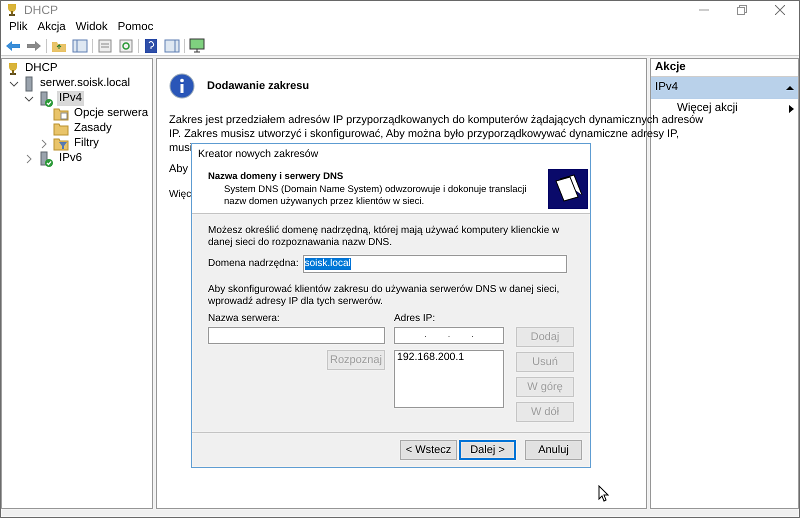 This screenshot has width=800, height=518. What do you see at coordinates (790, 88) in the screenshot?
I see `collapse-arrow-icon` at bounding box center [790, 88].